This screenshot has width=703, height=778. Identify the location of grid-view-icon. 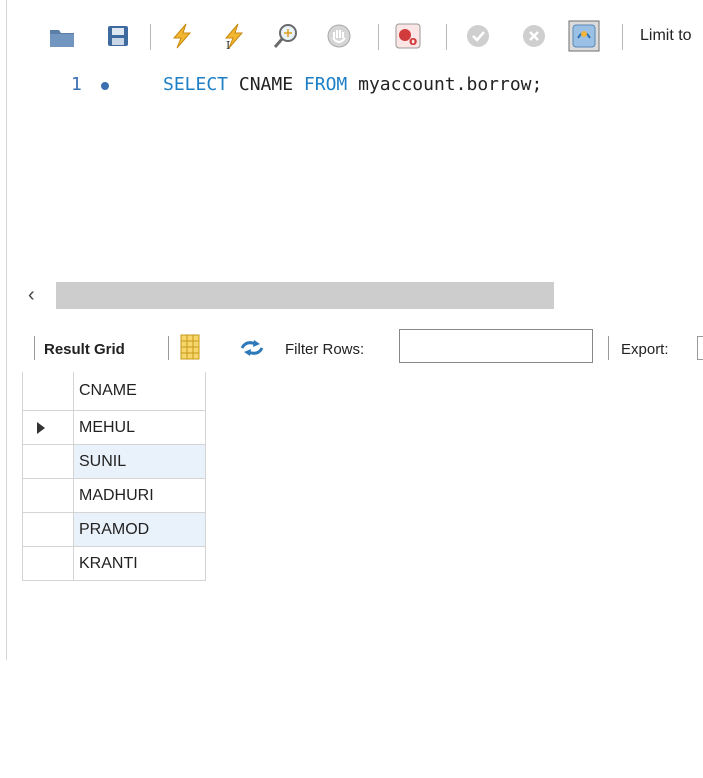
(190, 349).